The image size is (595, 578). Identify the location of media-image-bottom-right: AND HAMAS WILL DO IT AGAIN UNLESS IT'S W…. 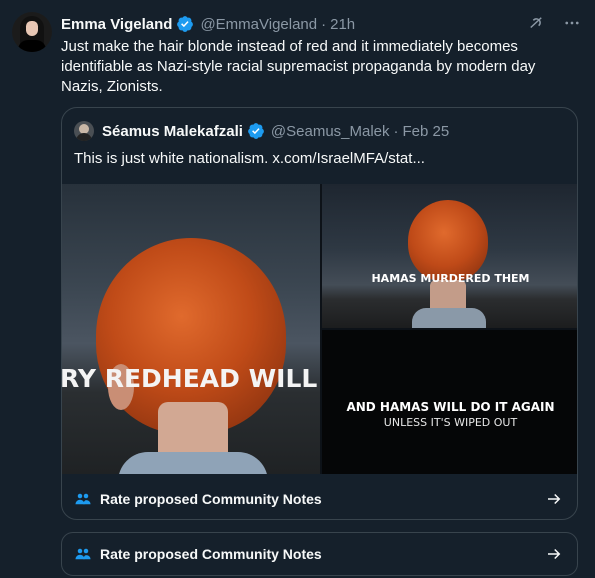
(449, 402).